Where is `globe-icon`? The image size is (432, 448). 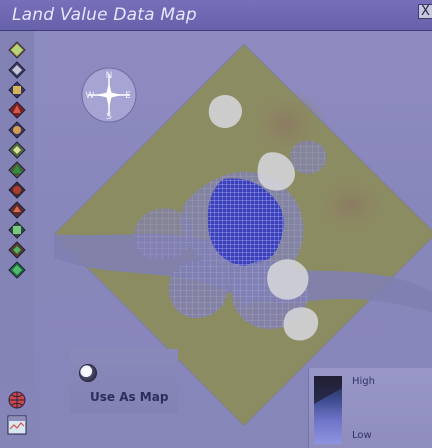
globe-icon is located at coordinates (17, 400).